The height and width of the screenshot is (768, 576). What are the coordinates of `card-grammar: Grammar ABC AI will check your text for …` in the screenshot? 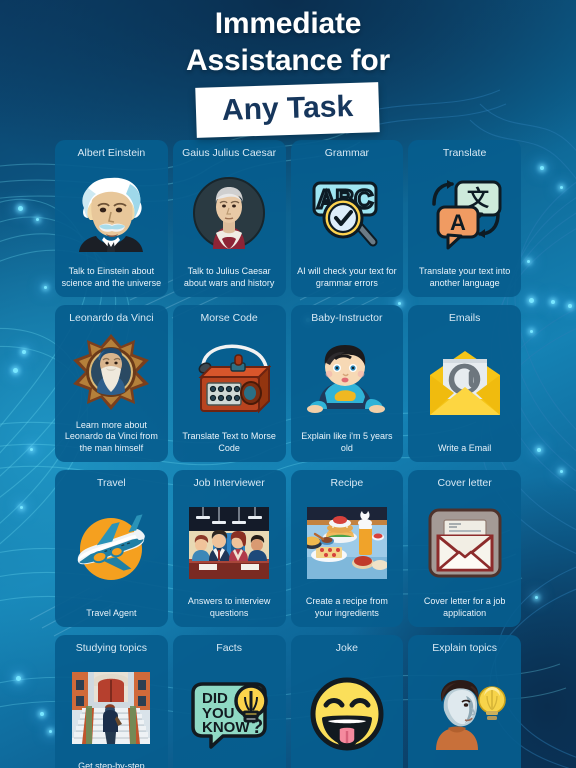 It's located at (347, 218).